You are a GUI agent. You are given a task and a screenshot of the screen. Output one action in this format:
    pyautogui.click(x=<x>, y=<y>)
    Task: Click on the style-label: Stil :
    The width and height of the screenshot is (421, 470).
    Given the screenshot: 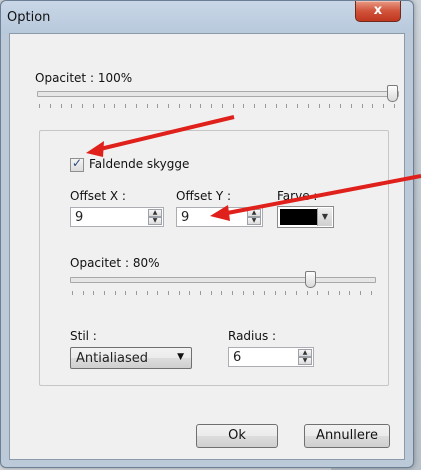 What is the action you would take?
    pyautogui.click(x=83, y=336)
    